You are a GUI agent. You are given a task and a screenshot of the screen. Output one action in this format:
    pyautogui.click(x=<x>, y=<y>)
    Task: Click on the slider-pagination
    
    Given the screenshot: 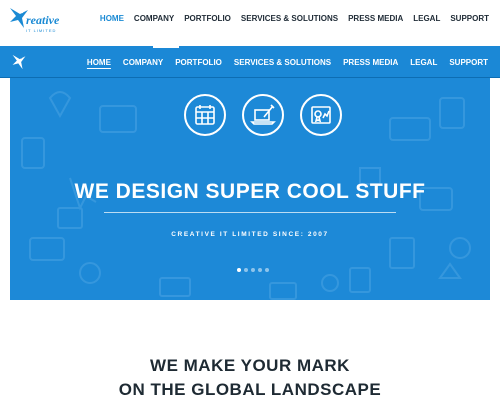 What is the action you would take?
    pyautogui.click(x=253, y=270)
    